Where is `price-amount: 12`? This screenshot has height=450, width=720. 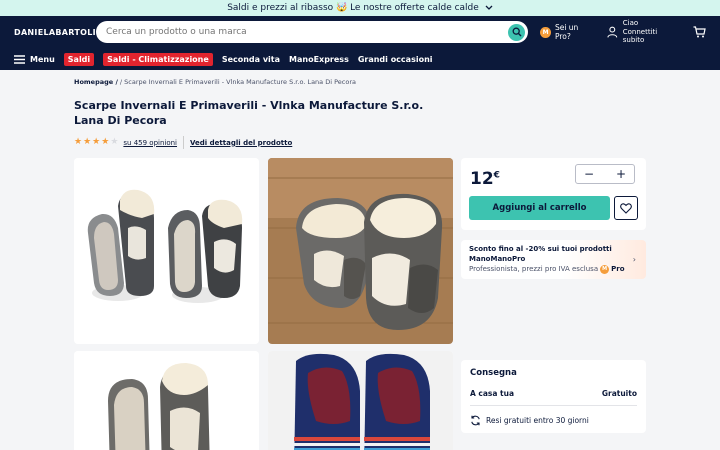
price-amount: 12 is located at coordinates (482, 179).